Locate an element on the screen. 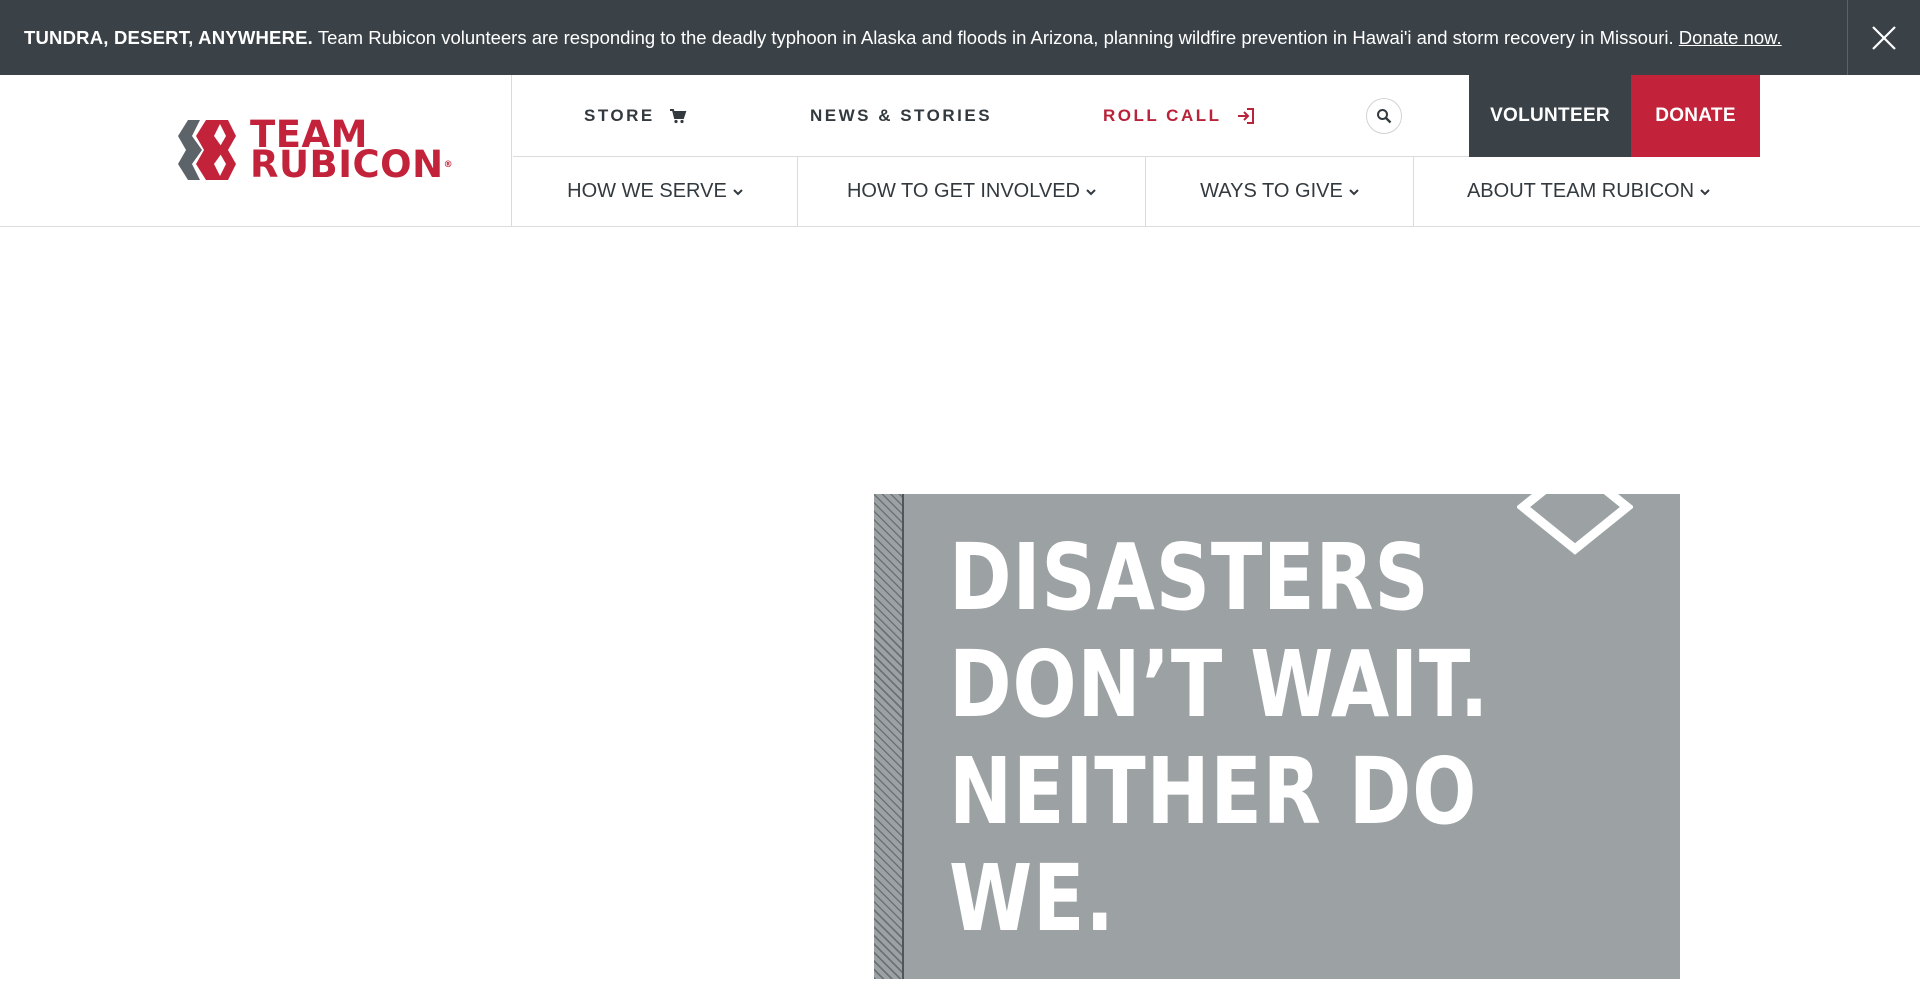  news-stories-link: NEWS & STORIES is located at coordinates (901, 116).